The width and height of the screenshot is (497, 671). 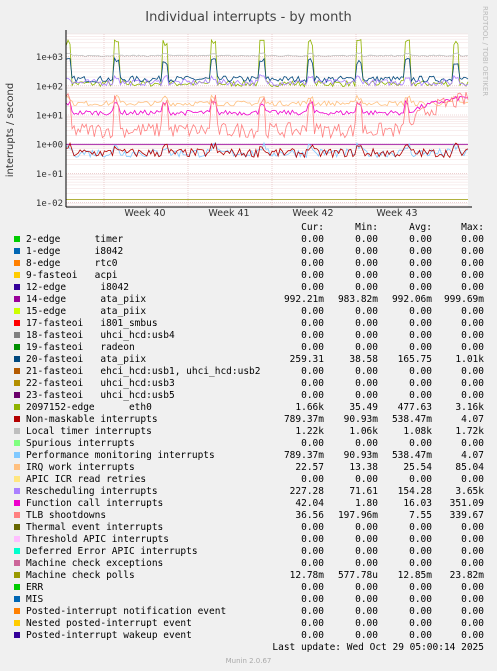 I want to click on legend-value-min: 38.58, so click(x=363, y=359).